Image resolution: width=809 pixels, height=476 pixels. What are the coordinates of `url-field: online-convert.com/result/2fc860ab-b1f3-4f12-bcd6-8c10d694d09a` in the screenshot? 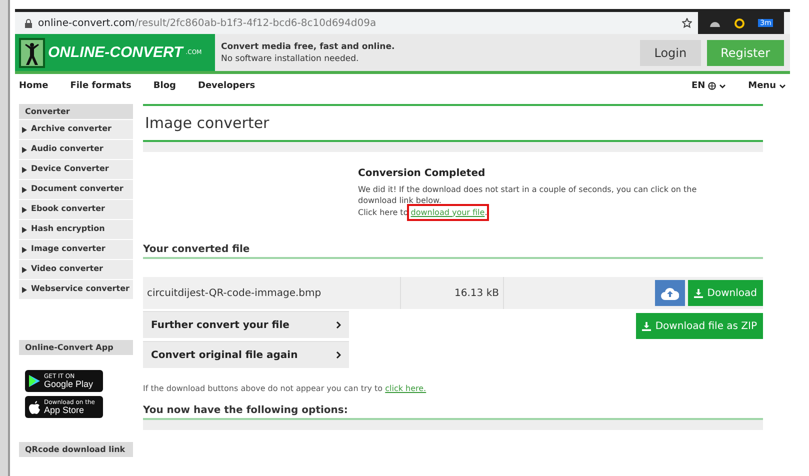 It's located at (357, 23).